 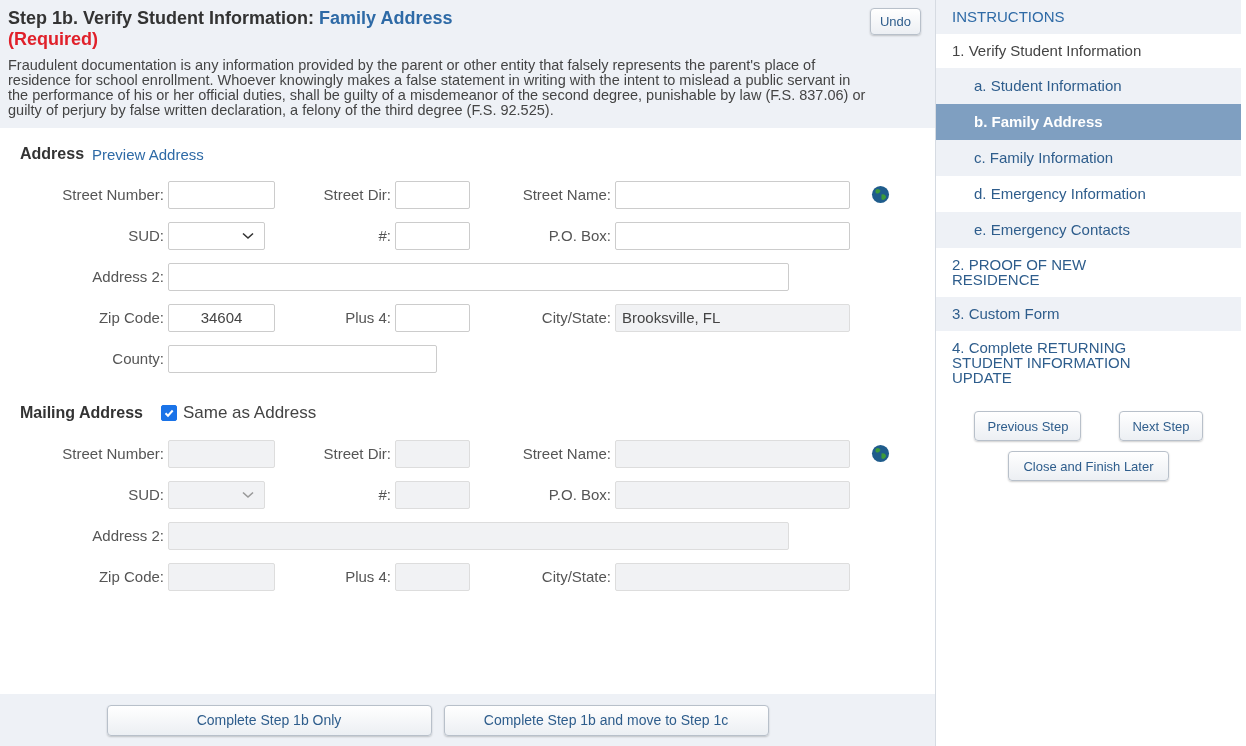 I want to click on undo-button: Undo, so click(x=895, y=21).